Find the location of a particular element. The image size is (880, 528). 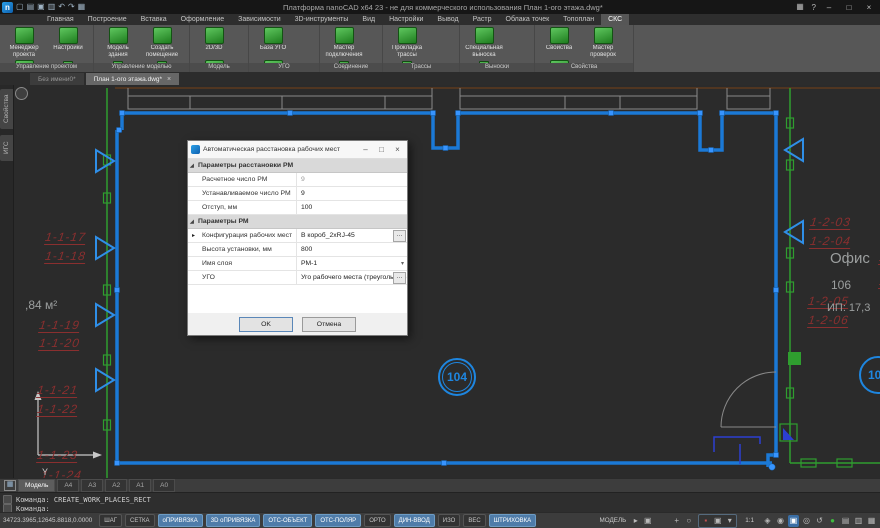

dynamic-ucs-toggle: ▾ is located at coordinates (729, 521).